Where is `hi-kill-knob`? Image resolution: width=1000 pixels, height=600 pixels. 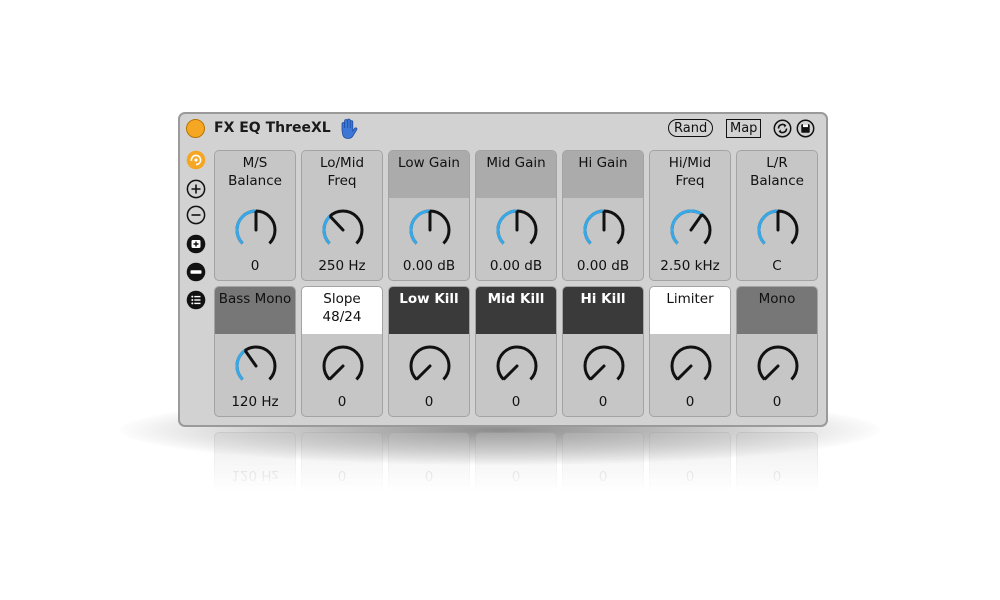
hi-kill-knob is located at coordinates (604, 366).